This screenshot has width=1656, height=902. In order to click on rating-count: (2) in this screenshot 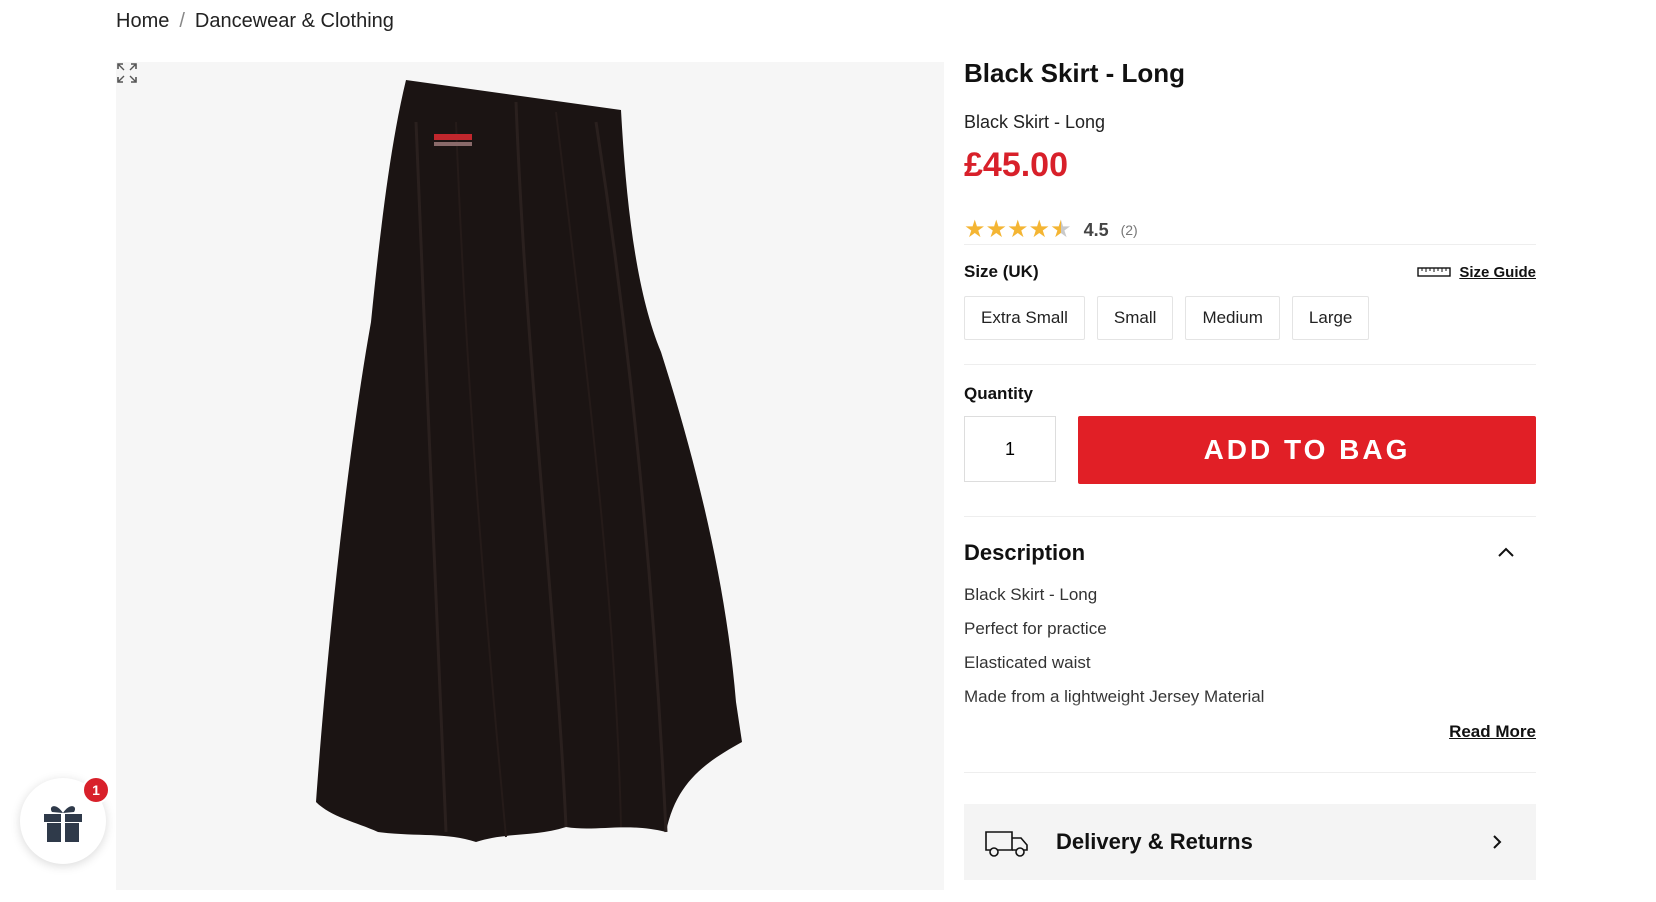, I will do `click(1129, 230)`.